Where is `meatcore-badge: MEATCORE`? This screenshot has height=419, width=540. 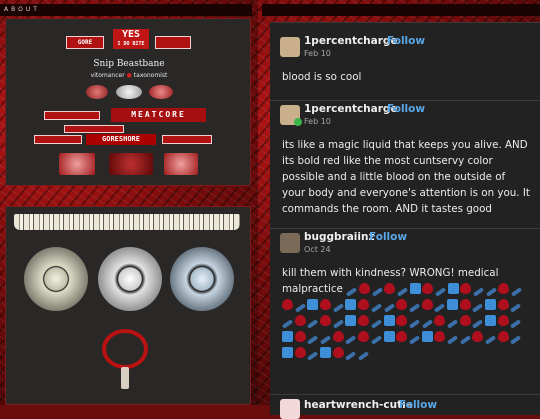
meatcore-badge: MEATCORE is located at coordinates (158, 115).